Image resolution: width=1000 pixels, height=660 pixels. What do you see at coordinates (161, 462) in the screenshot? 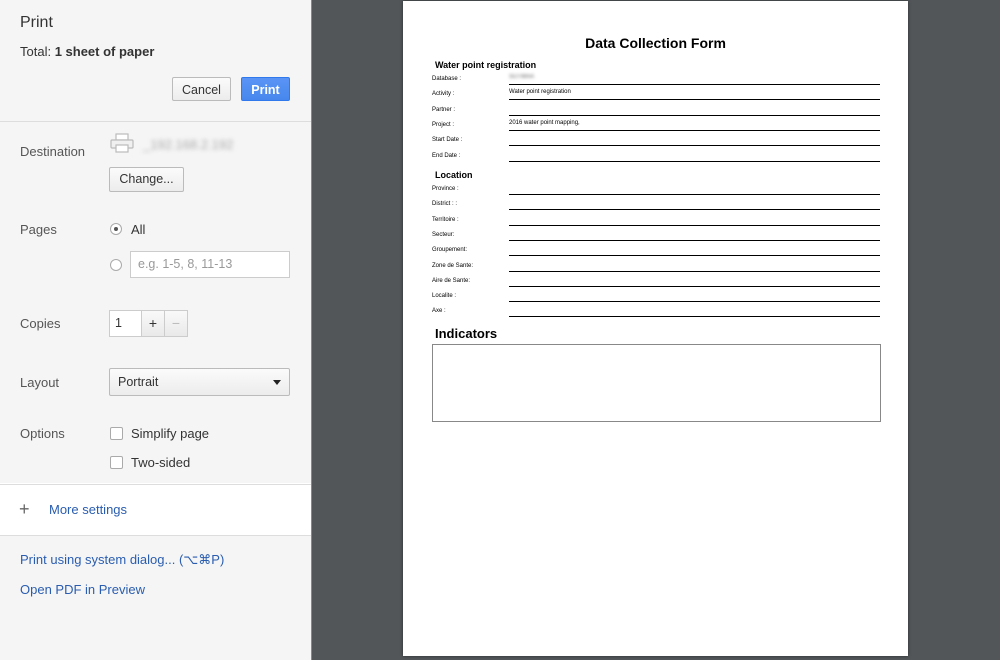
I see `two-sided-label: Two-sided` at bounding box center [161, 462].